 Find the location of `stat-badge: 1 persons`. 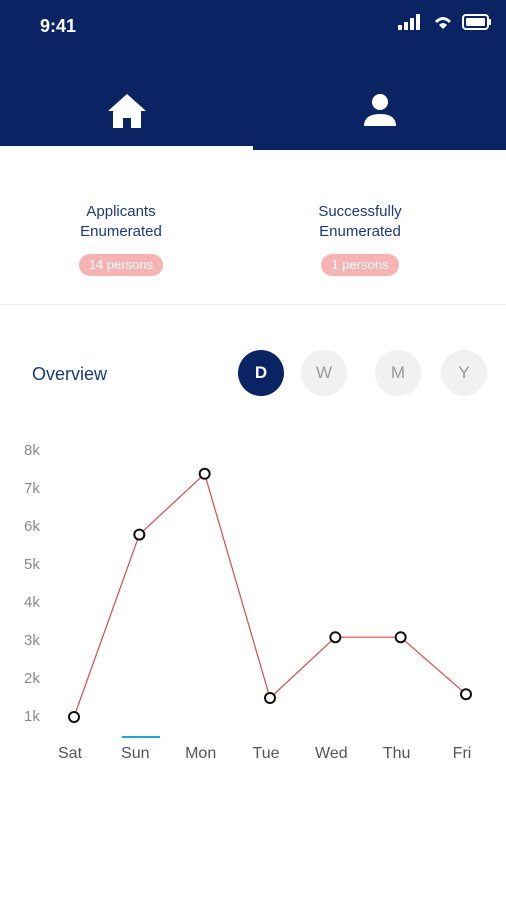

stat-badge: 1 persons is located at coordinates (360, 265).